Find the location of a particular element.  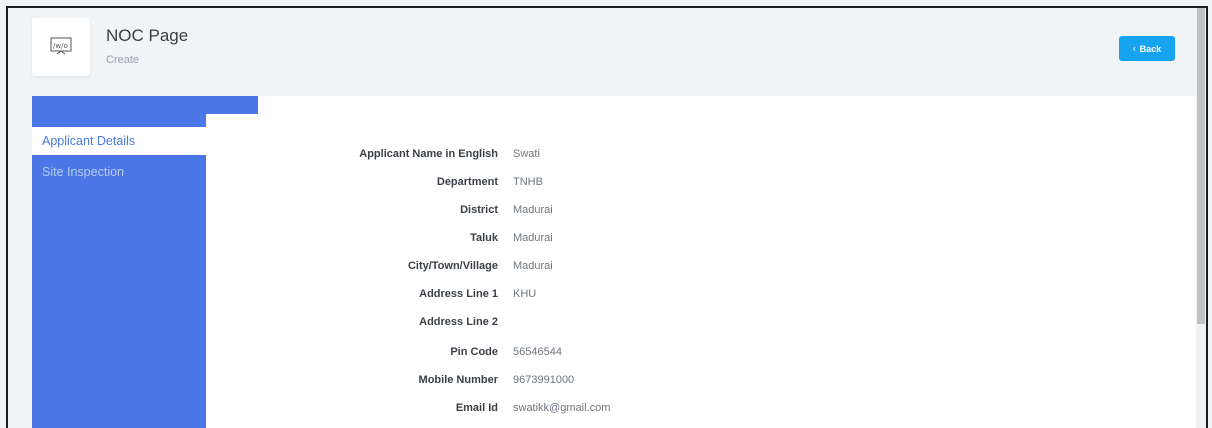

detail-value: swatikk@gmail.com is located at coordinates (562, 408).